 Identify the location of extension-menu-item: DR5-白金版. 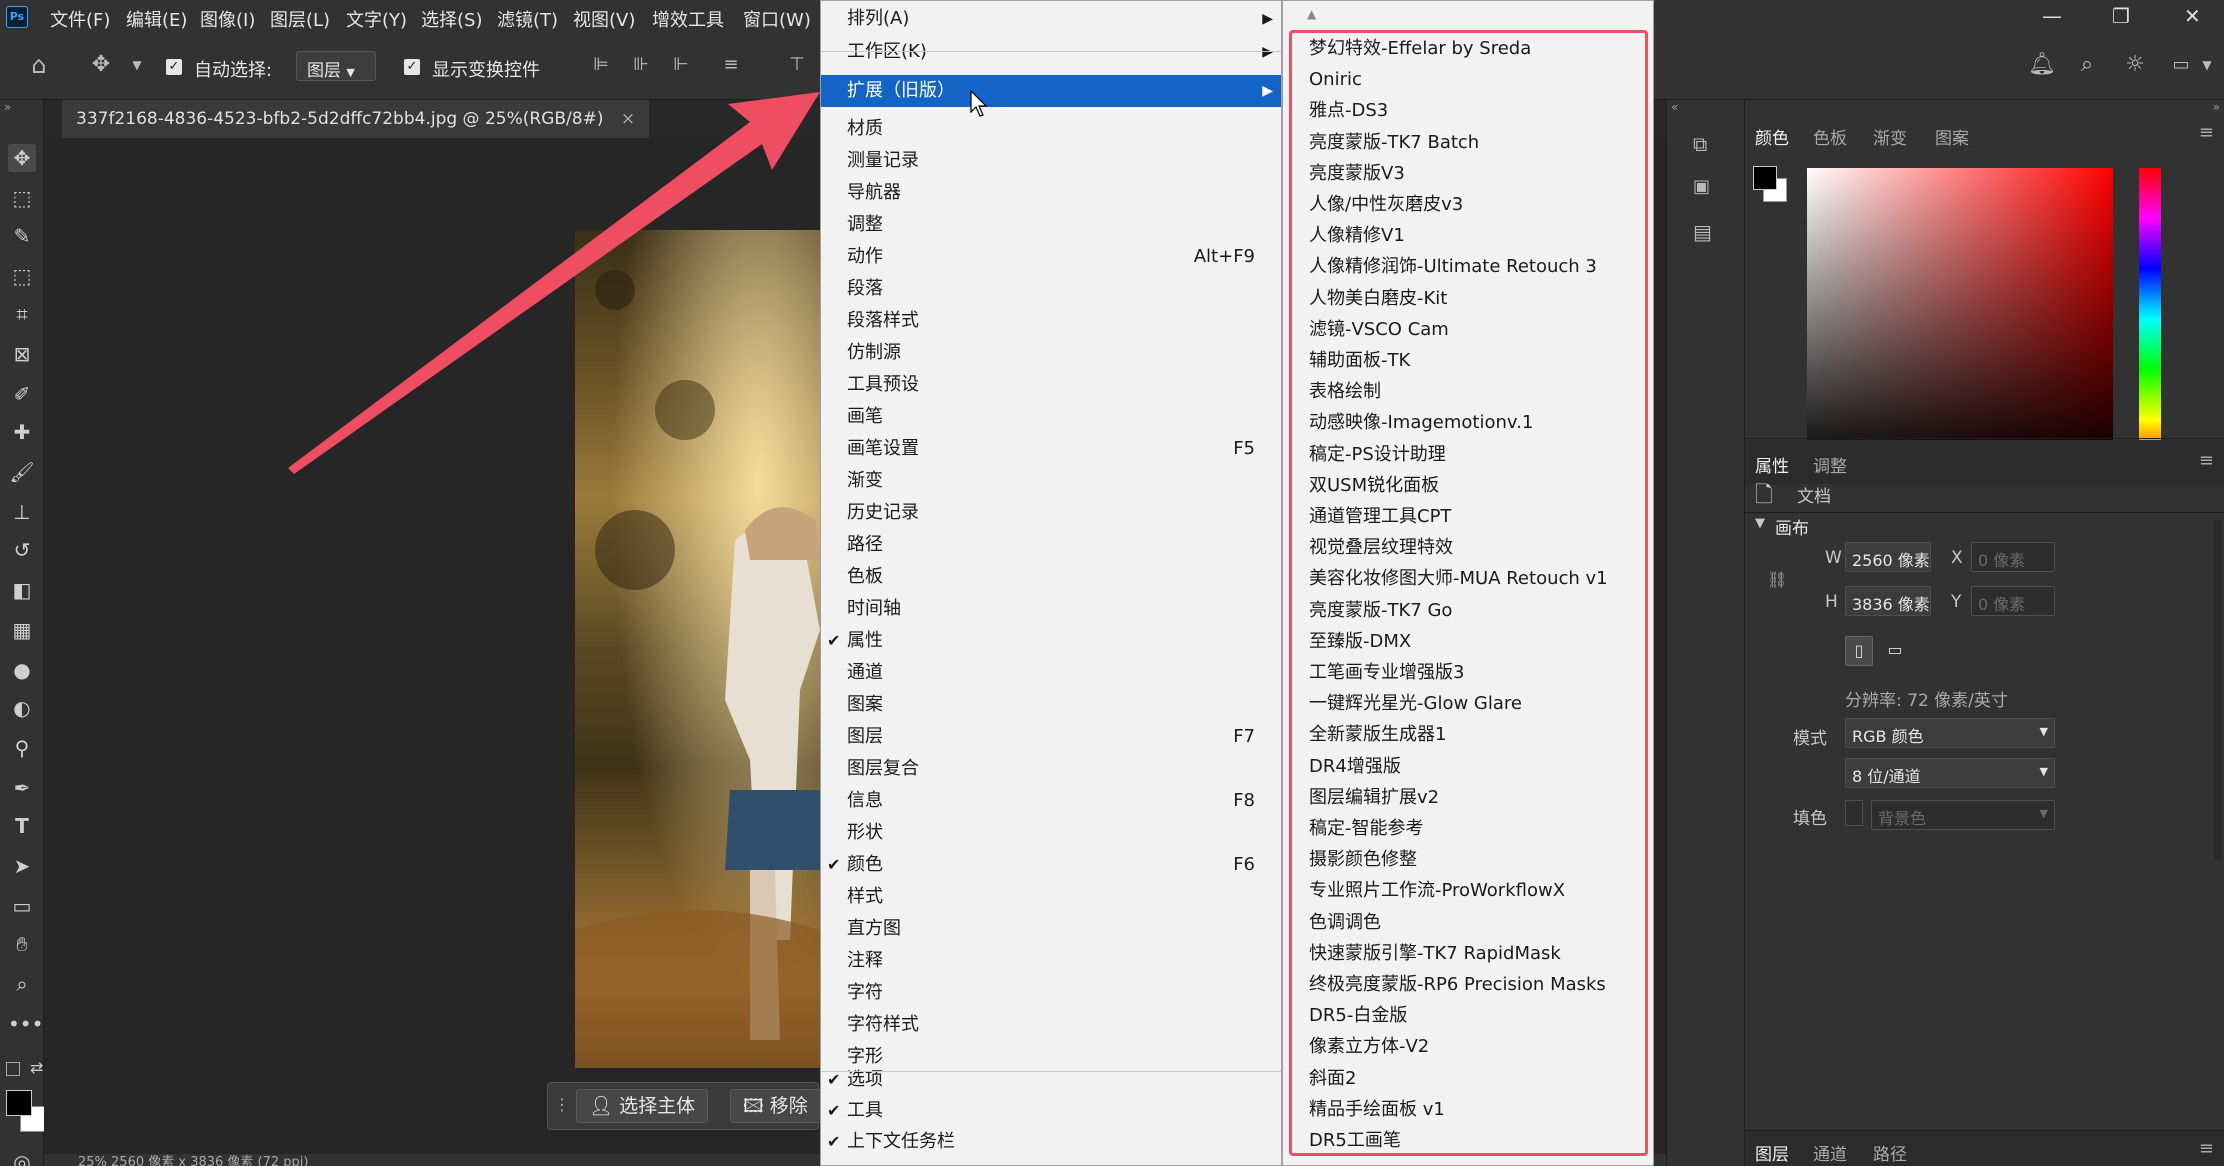
(1358, 1015).